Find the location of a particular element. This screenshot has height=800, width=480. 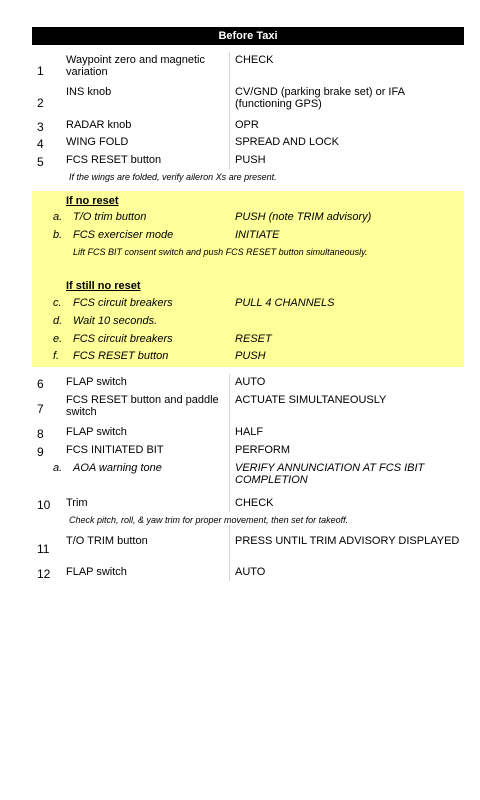

step-number: 5 is located at coordinates (40, 162).